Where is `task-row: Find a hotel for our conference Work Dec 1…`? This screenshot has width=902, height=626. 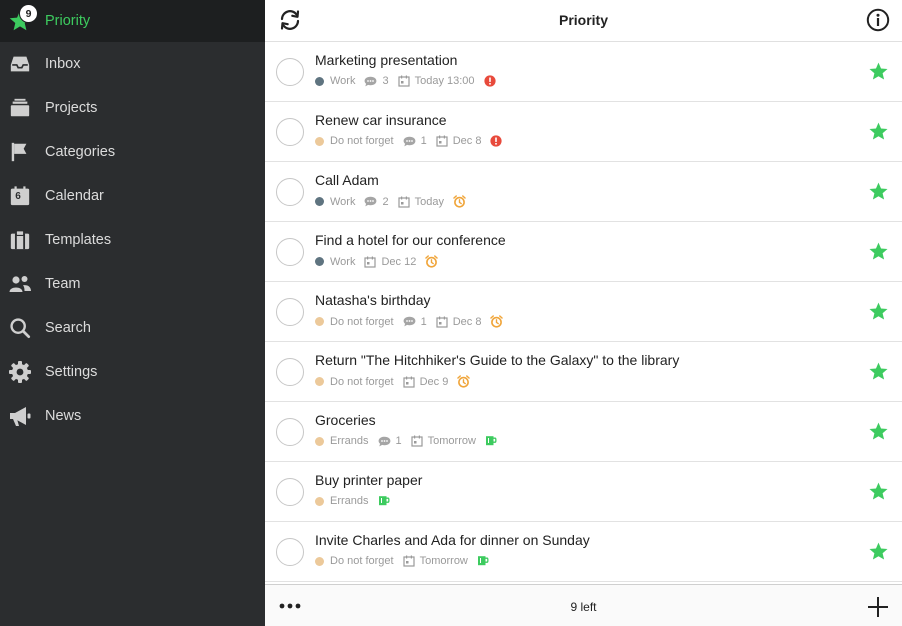 task-row: Find a hotel for our conference Work Dec 1… is located at coordinates (583, 252).